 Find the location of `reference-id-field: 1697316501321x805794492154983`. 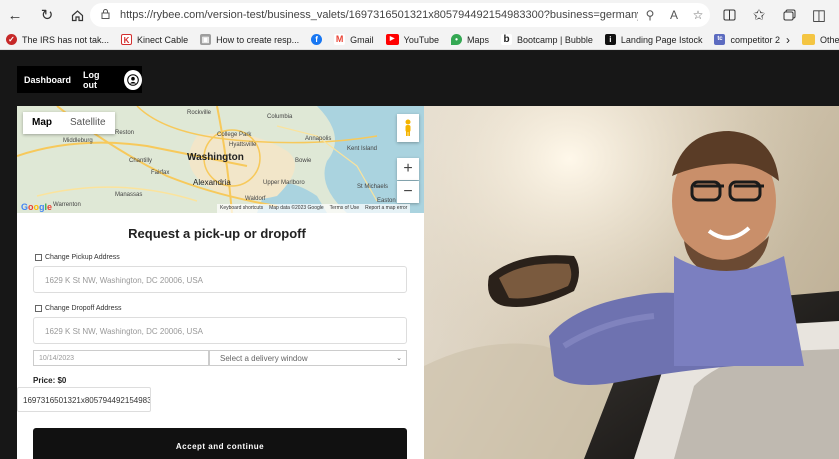

reference-id-field: 1697316501321x805794492154983 is located at coordinates (84, 399).